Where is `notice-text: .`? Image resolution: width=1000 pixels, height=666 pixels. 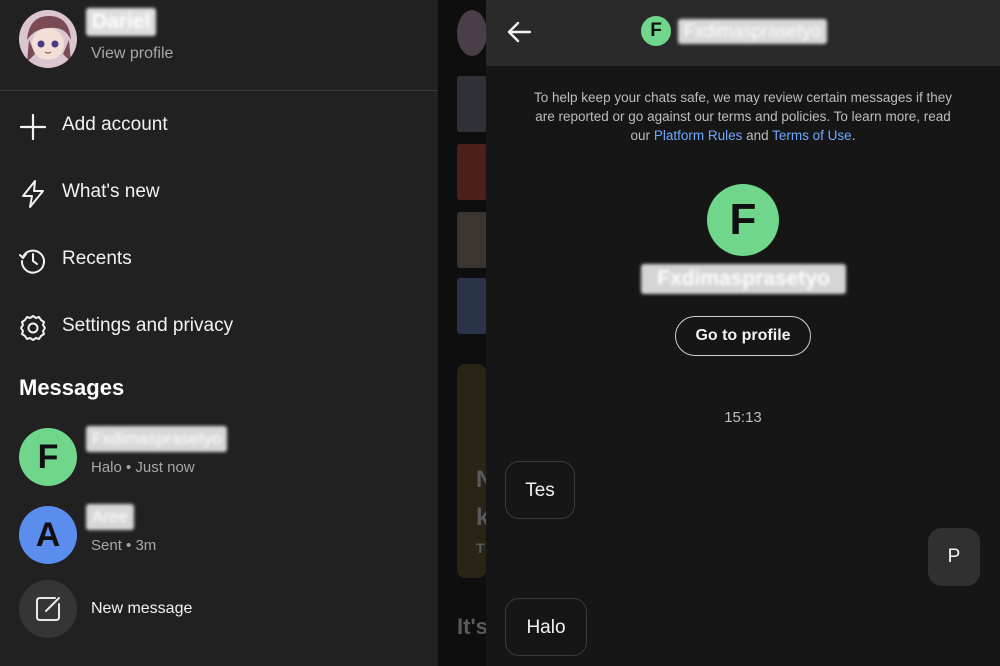
notice-text: . is located at coordinates (853, 135).